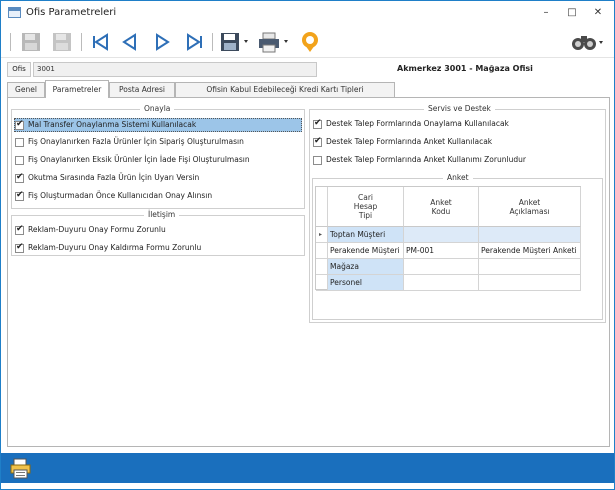  What do you see at coordinates (530, 207) in the screenshot?
I see `grid-header-anket-aciklamasi: Anket Açıklaması` at bounding box center [530, 207].